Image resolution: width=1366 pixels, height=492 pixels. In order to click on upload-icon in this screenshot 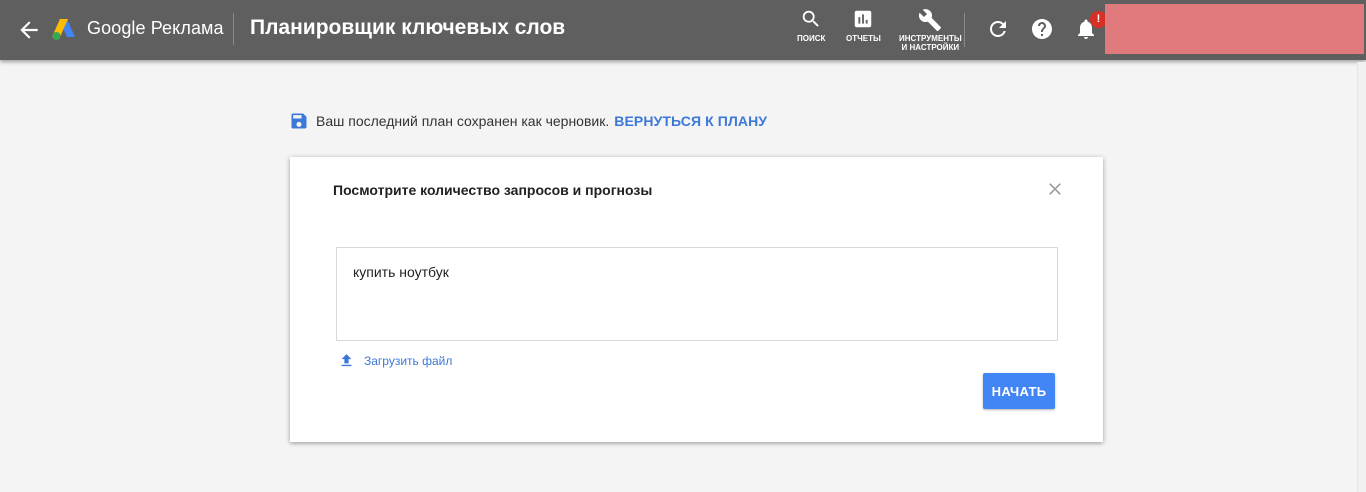, I will do `click(346, 360)`.